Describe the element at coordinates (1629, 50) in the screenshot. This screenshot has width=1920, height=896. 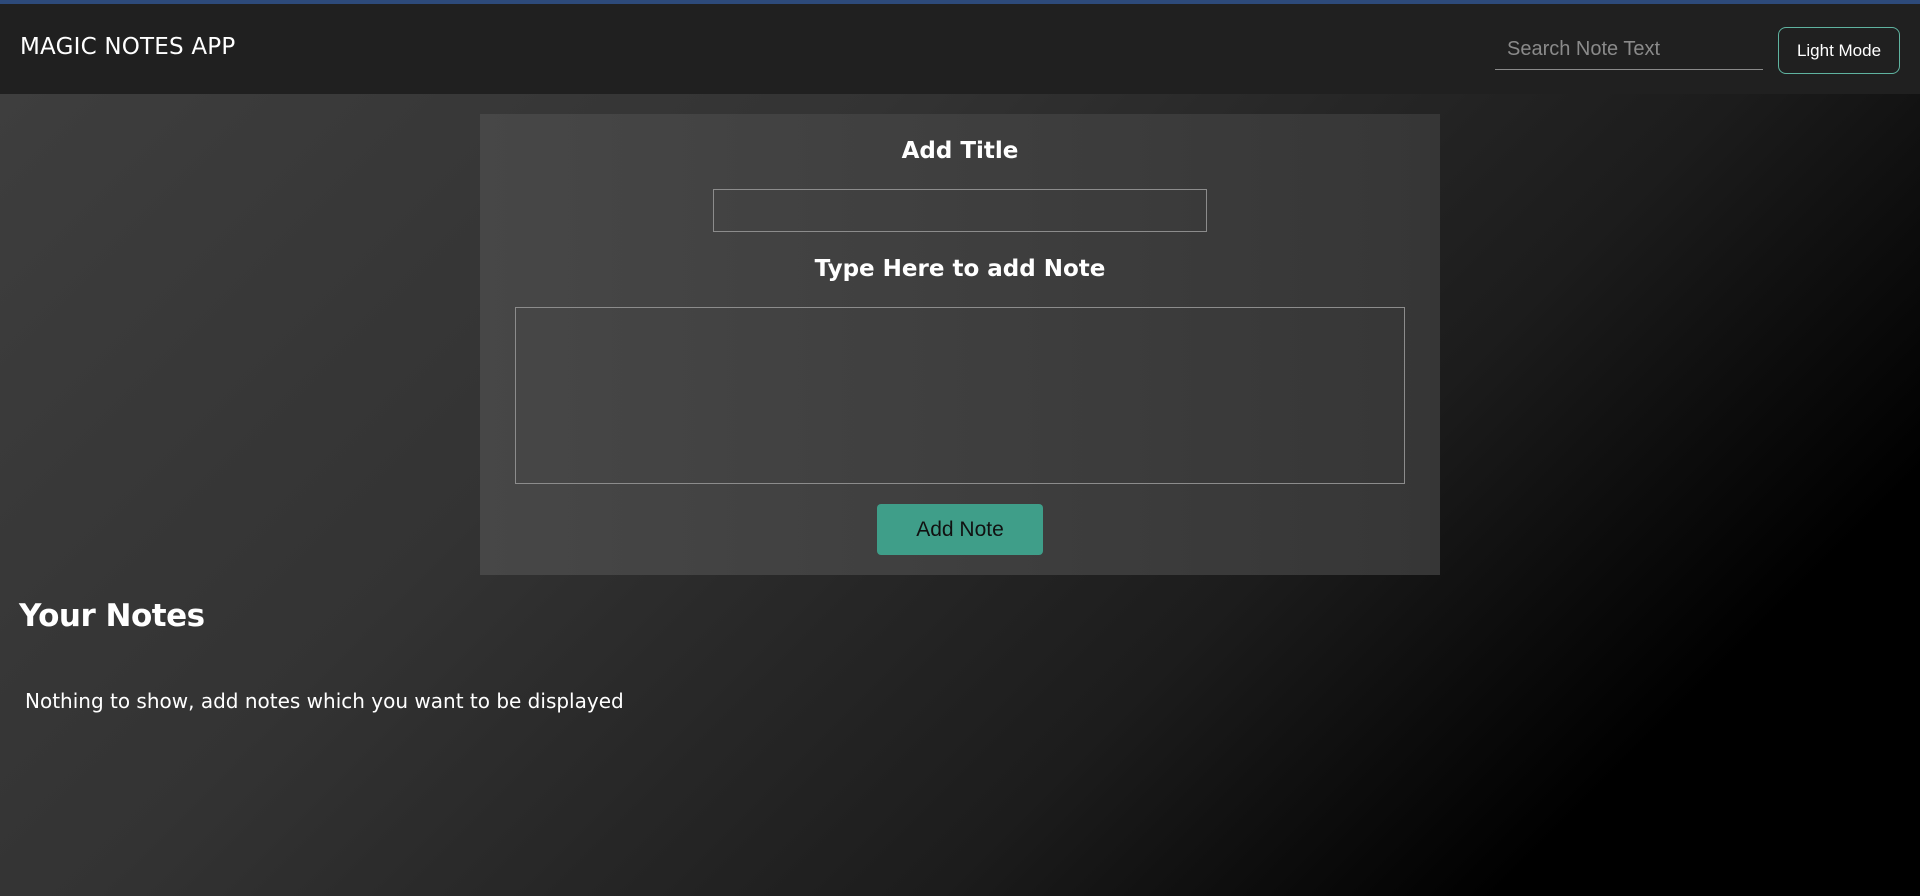
I see `search-input` at that location.